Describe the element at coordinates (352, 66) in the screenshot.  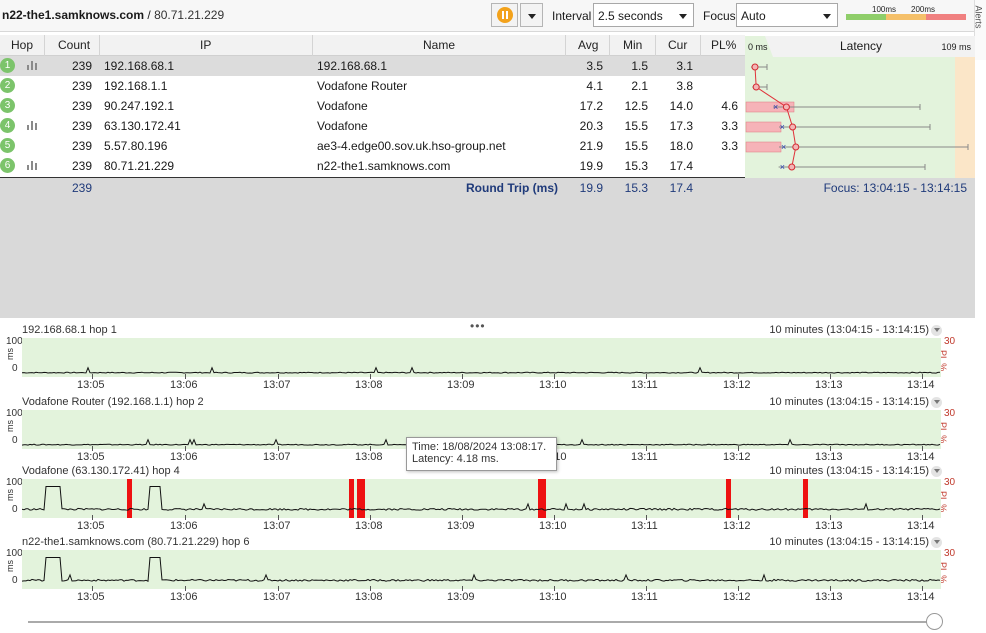
I see `name-cell: 192.168.68.1` at that location.